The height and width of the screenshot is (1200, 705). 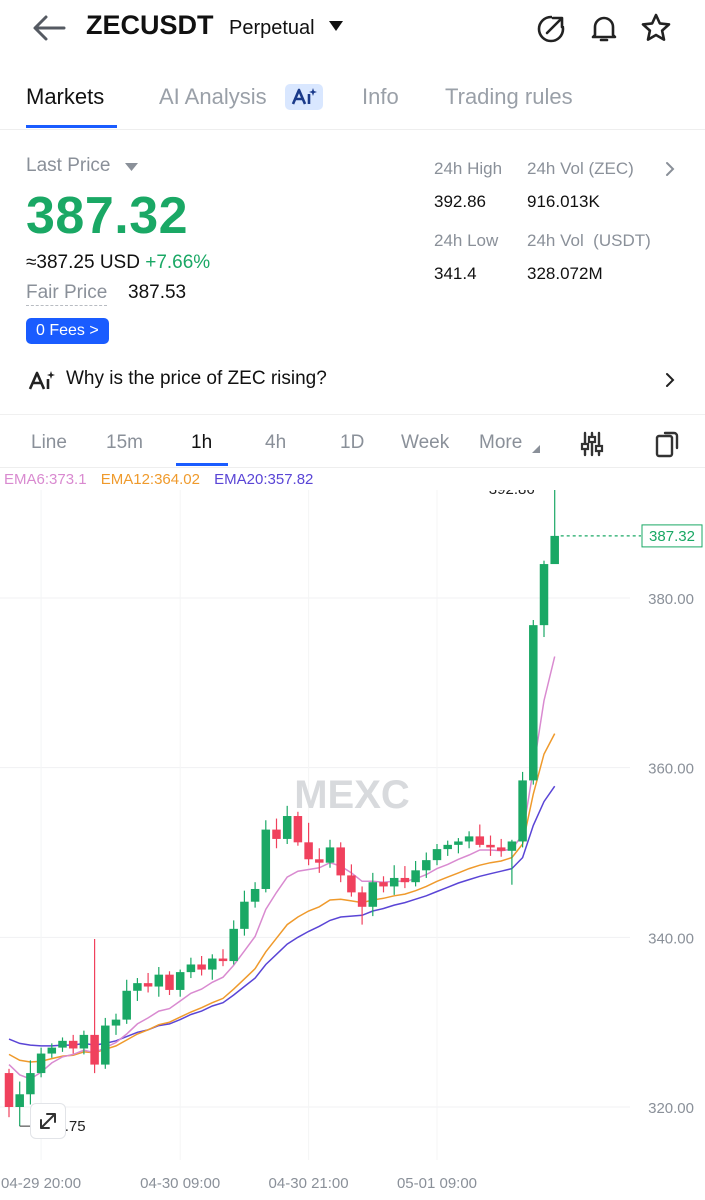 I want to click on ema6-label: EMA6:373.1, so click(x=45, y=479).